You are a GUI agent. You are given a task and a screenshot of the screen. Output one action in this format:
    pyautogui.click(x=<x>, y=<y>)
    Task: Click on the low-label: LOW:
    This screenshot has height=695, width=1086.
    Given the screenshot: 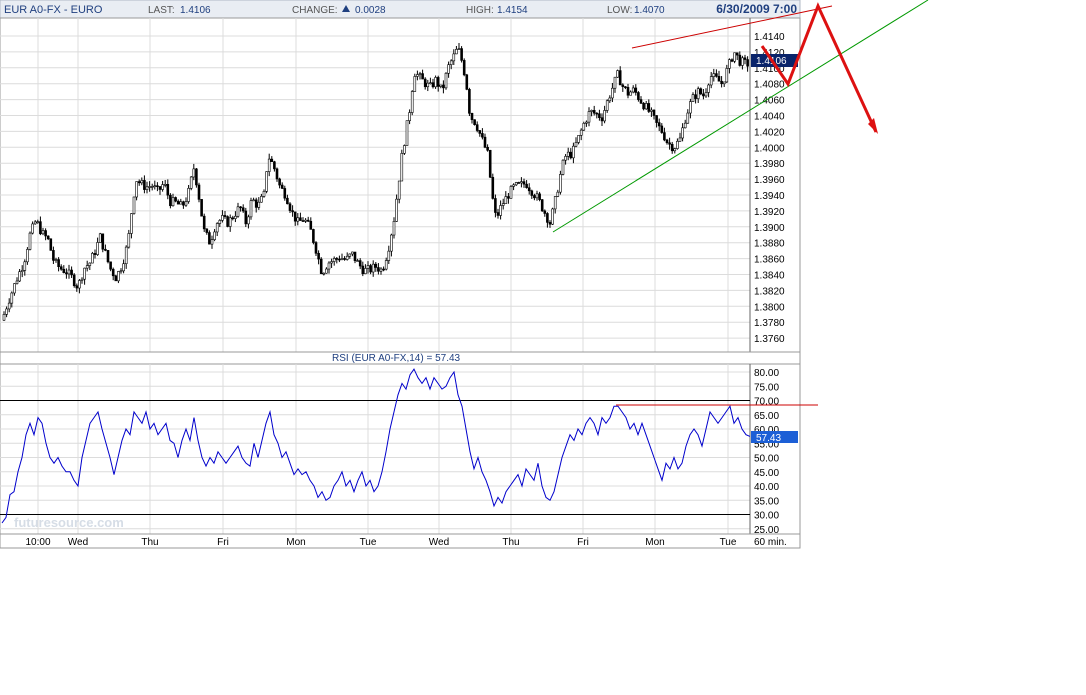 What is the action you would take?
    pyautogui.click(x=619, y=10)
    